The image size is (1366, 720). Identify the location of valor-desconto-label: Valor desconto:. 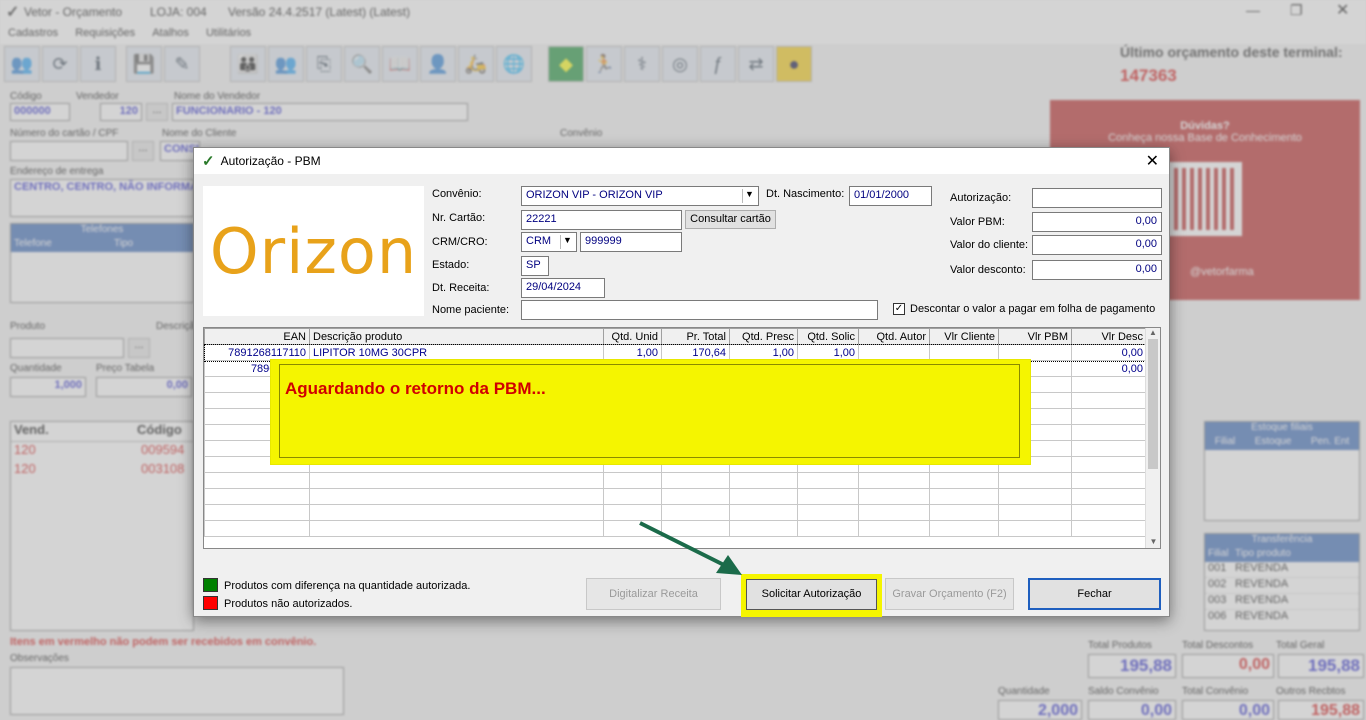
(988, 270).